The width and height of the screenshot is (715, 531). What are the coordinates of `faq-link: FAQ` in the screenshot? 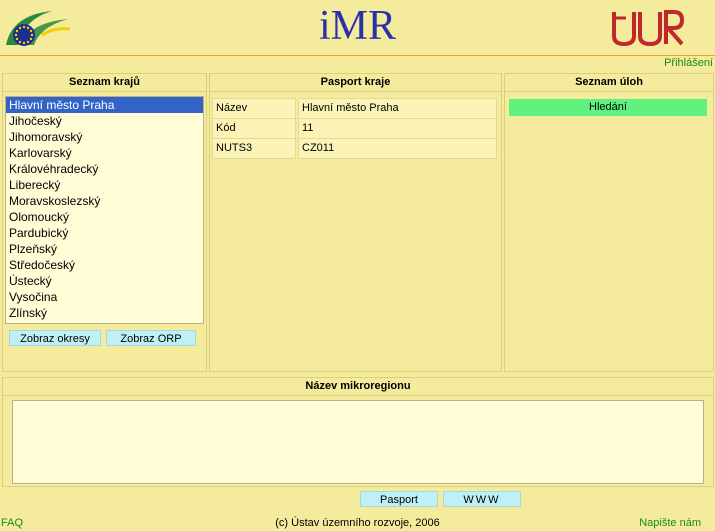 It's located at (12, 523).